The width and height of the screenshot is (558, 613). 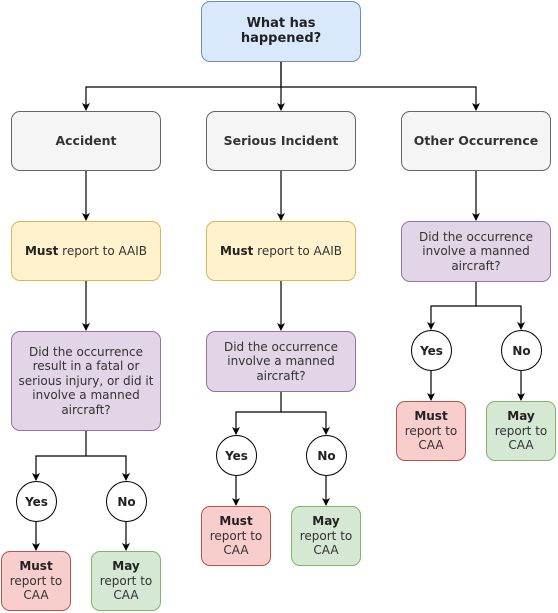 What do you see at coordinates (305, 423) in the screenshot?
I see `edge-q2-no` at bounding box center [305, 423].